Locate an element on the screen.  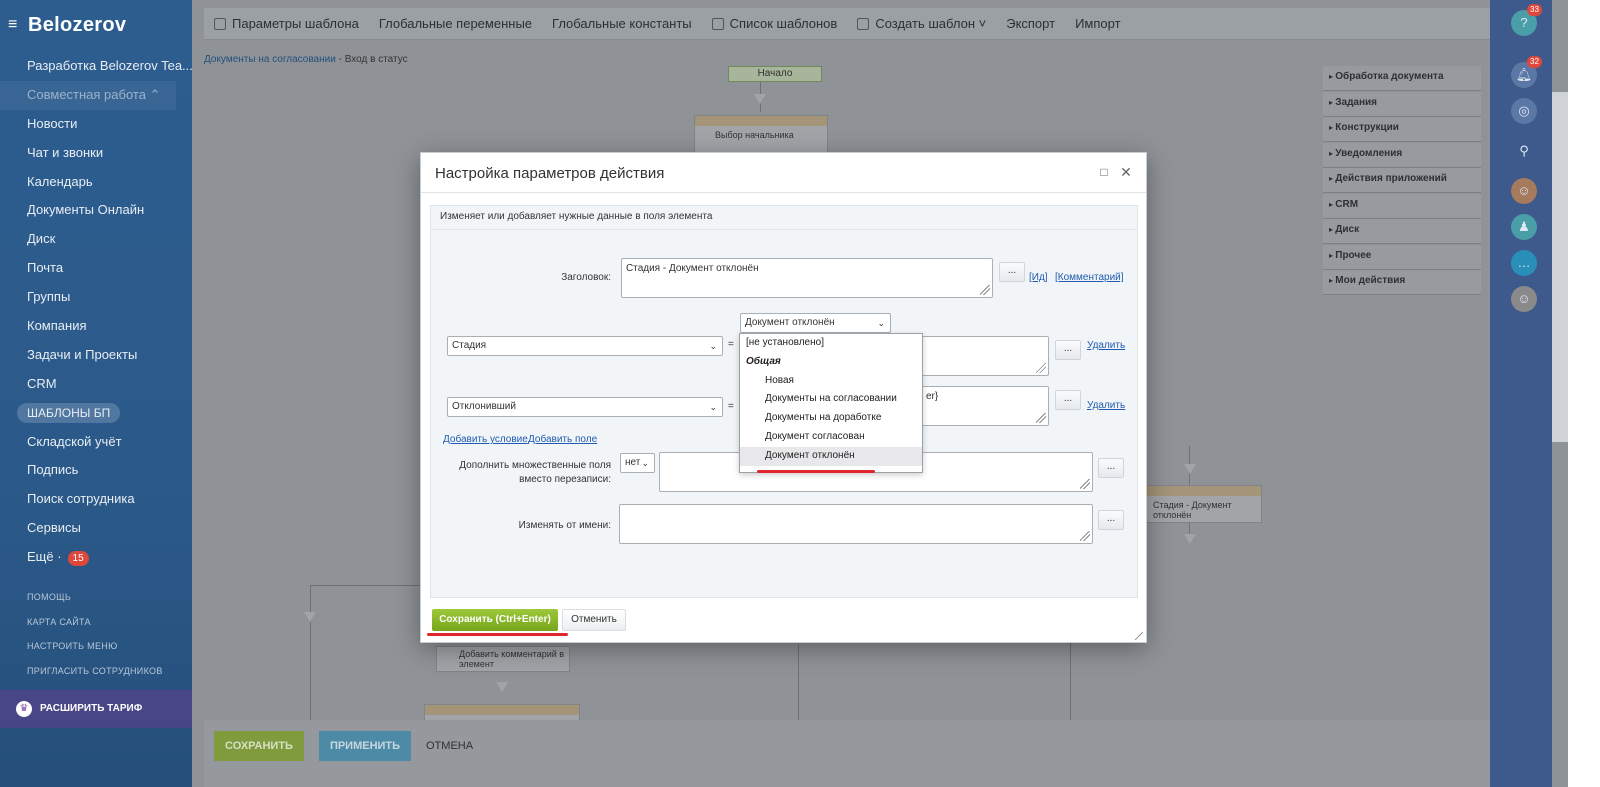
flow-start-node: Начало is located at coordinates (775, 74).